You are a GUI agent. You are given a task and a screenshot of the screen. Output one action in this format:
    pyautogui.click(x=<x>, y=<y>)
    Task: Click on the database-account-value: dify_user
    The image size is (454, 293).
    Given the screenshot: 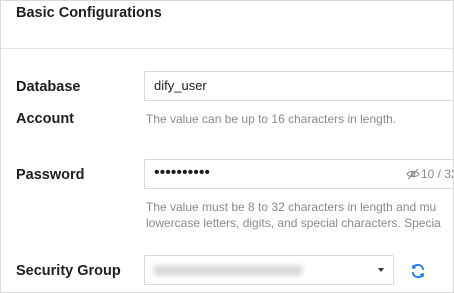 What is the action you would take?
    pyautogui.click(x=180, y=85)
    